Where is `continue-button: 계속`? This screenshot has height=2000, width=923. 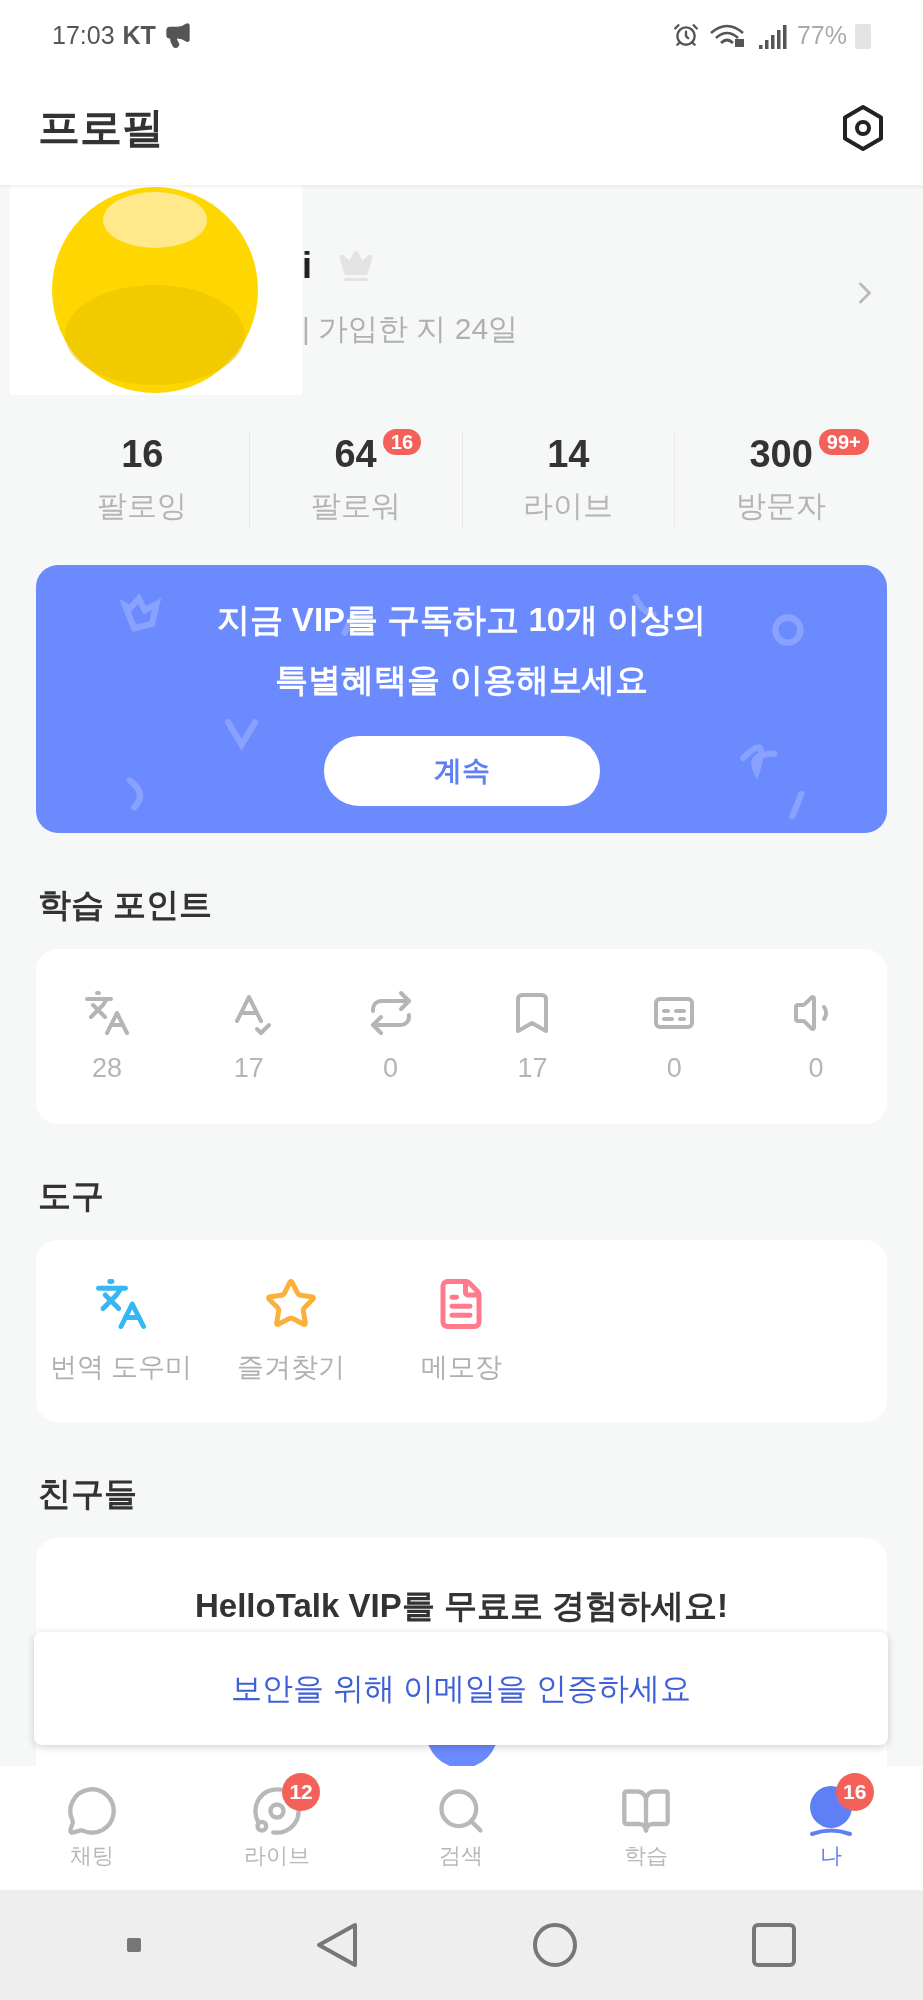 continue-button: 계속 is located at coordinates (461, 771).